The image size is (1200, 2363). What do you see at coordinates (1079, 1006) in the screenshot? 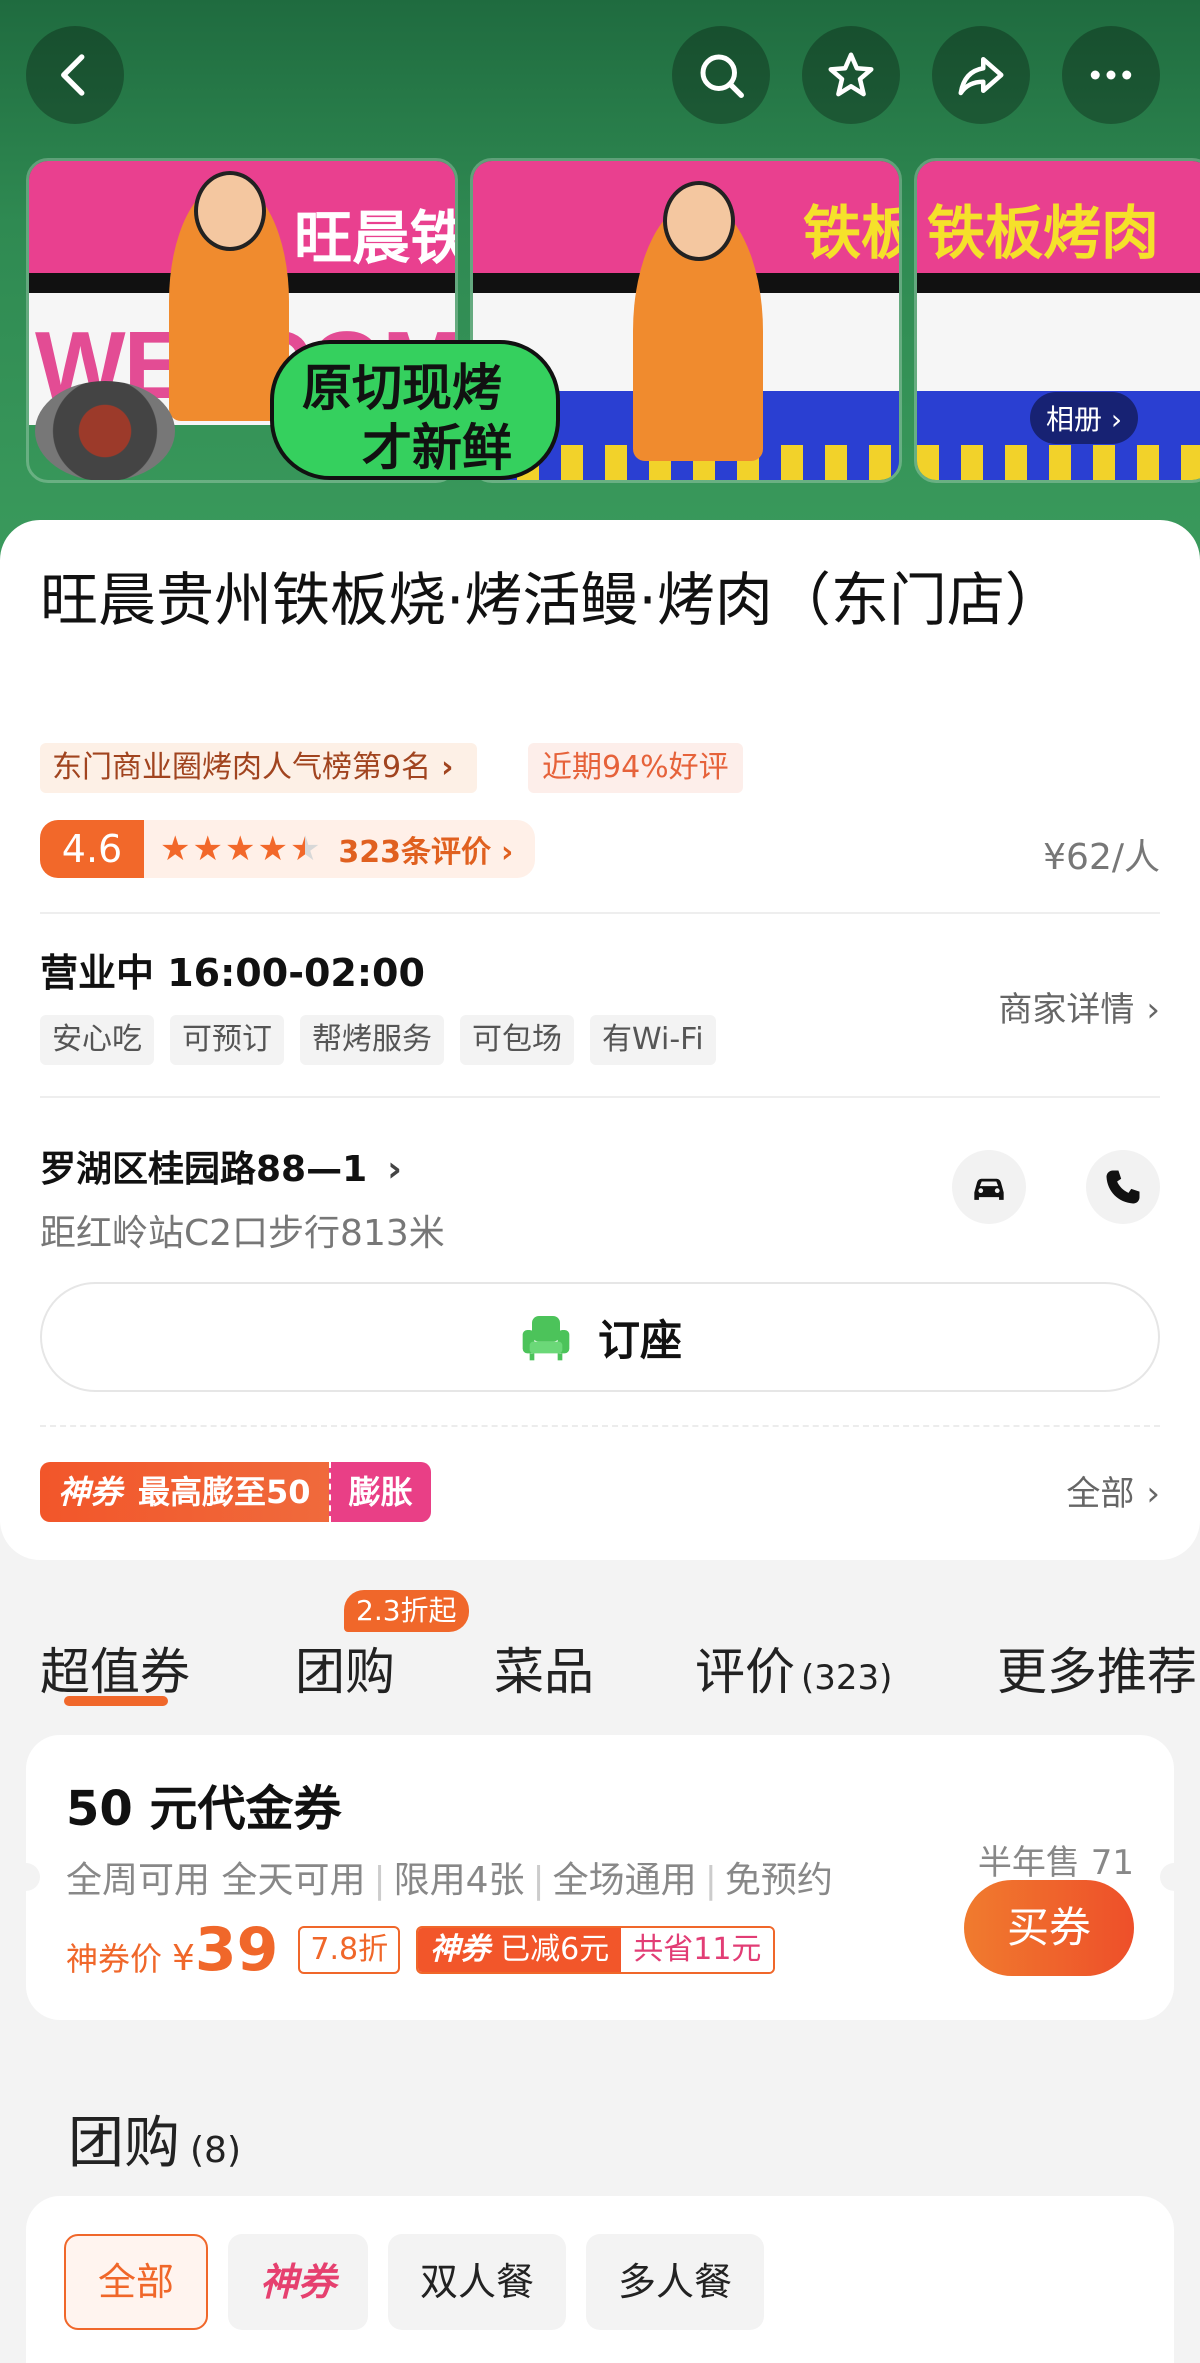
I see `merchant-detail-link: 商家详情 ›` at bounding box center [1079, 1006].